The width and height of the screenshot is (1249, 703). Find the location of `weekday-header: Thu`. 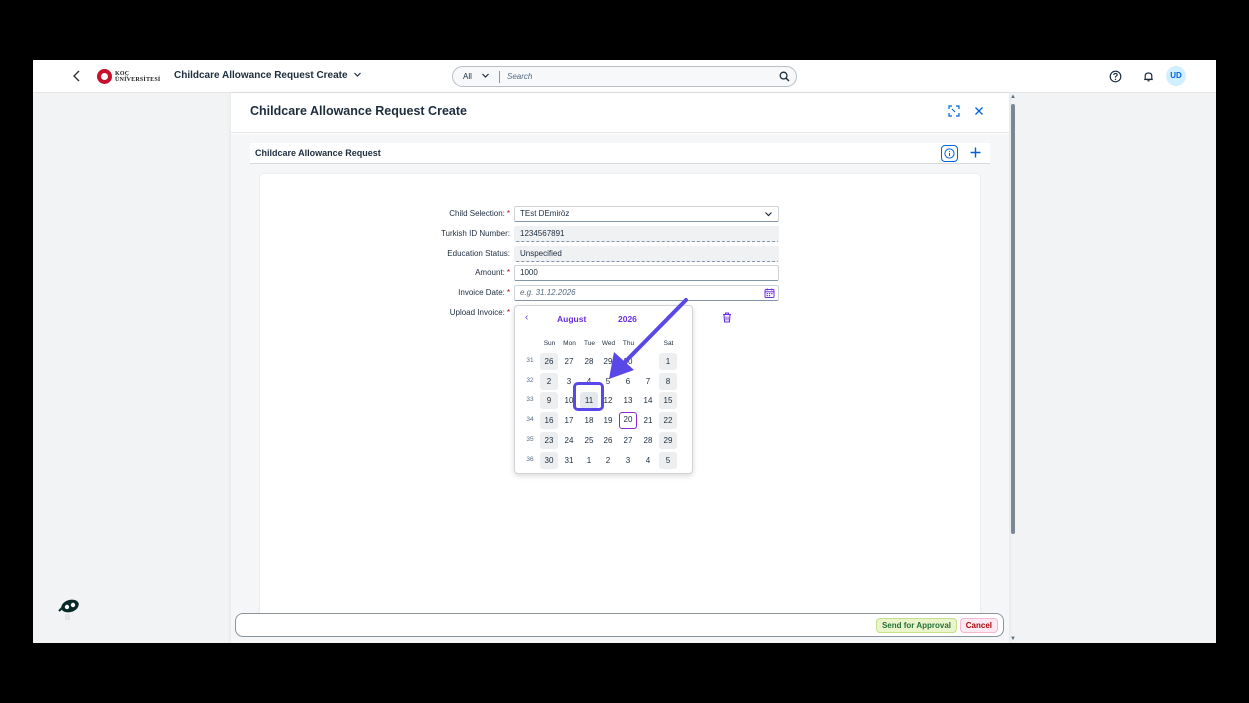

weekday-header: Thu is located at coordinates (628, 343).